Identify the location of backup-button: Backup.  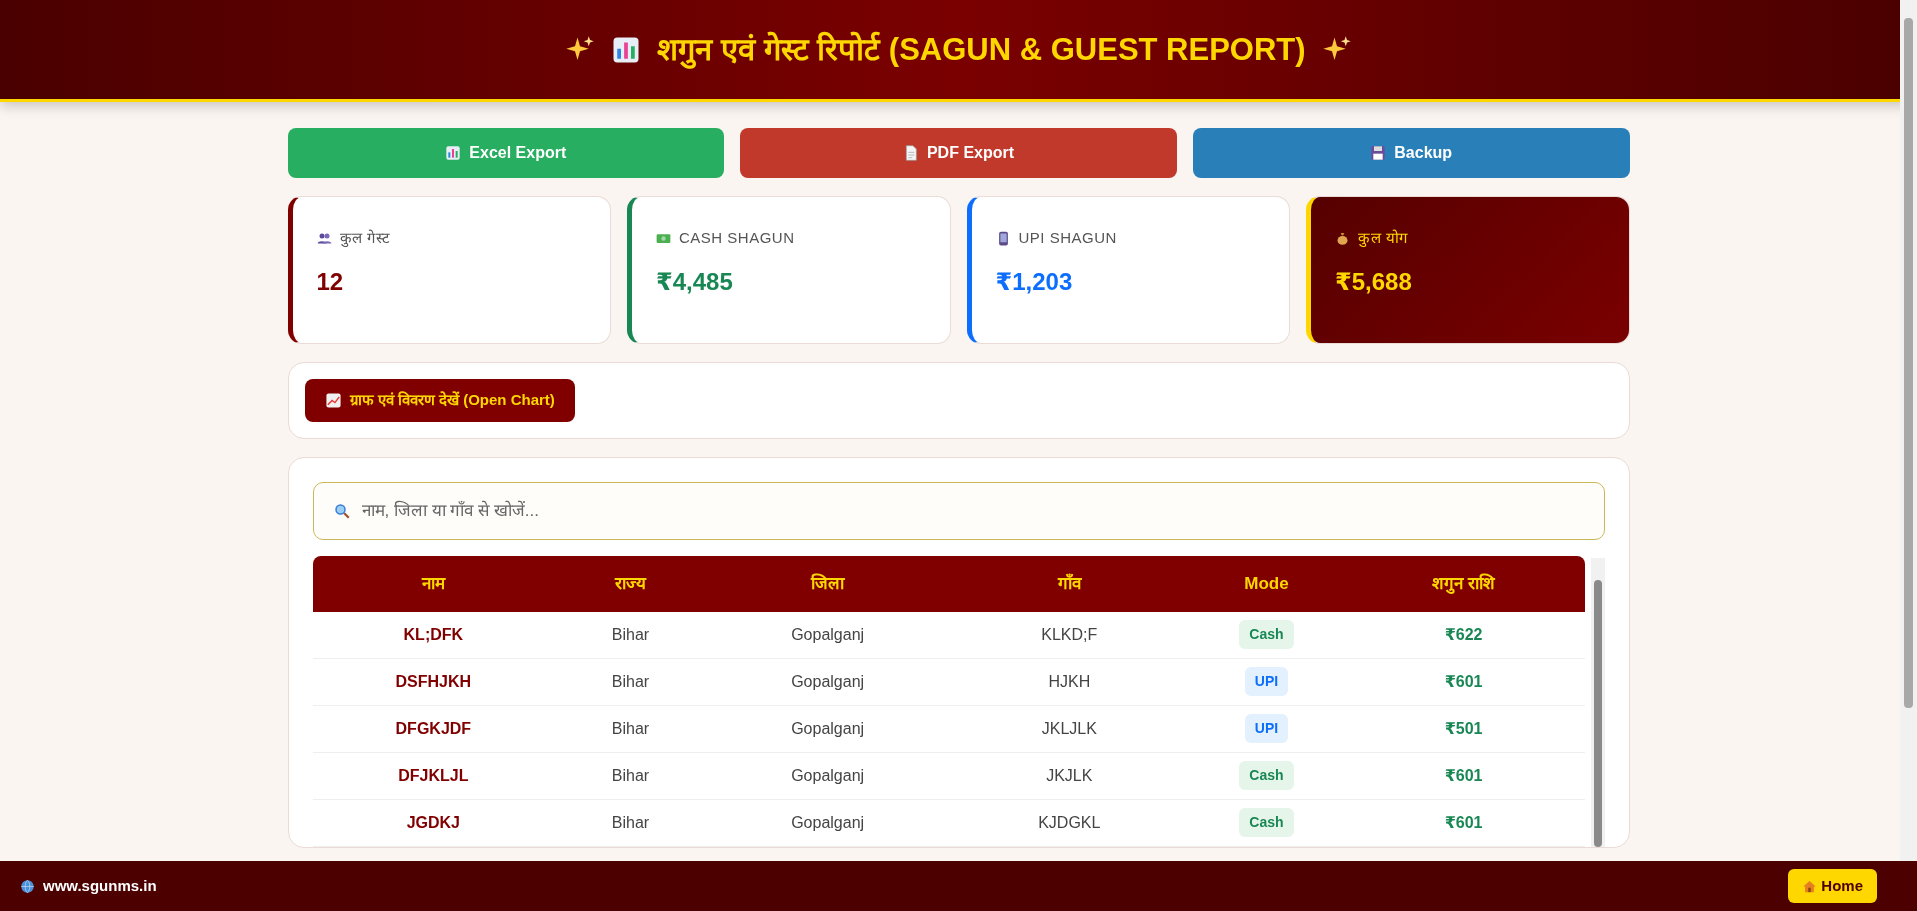
(1411, 153).